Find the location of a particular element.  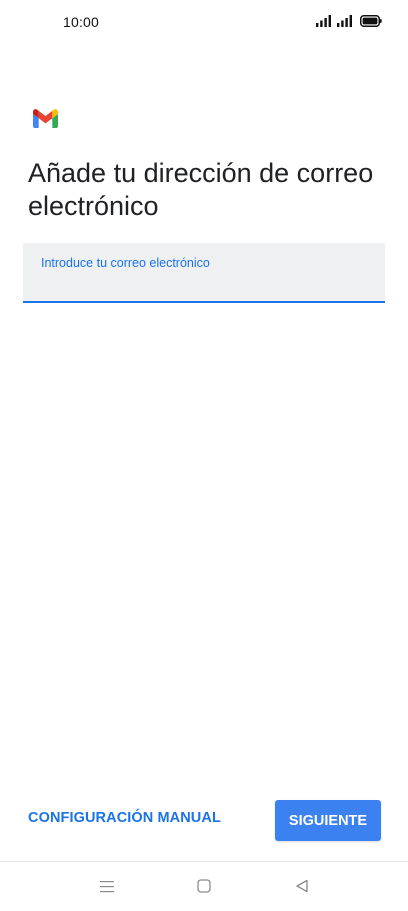

status-bar: 10:00 is located at coordinates (204, 23).